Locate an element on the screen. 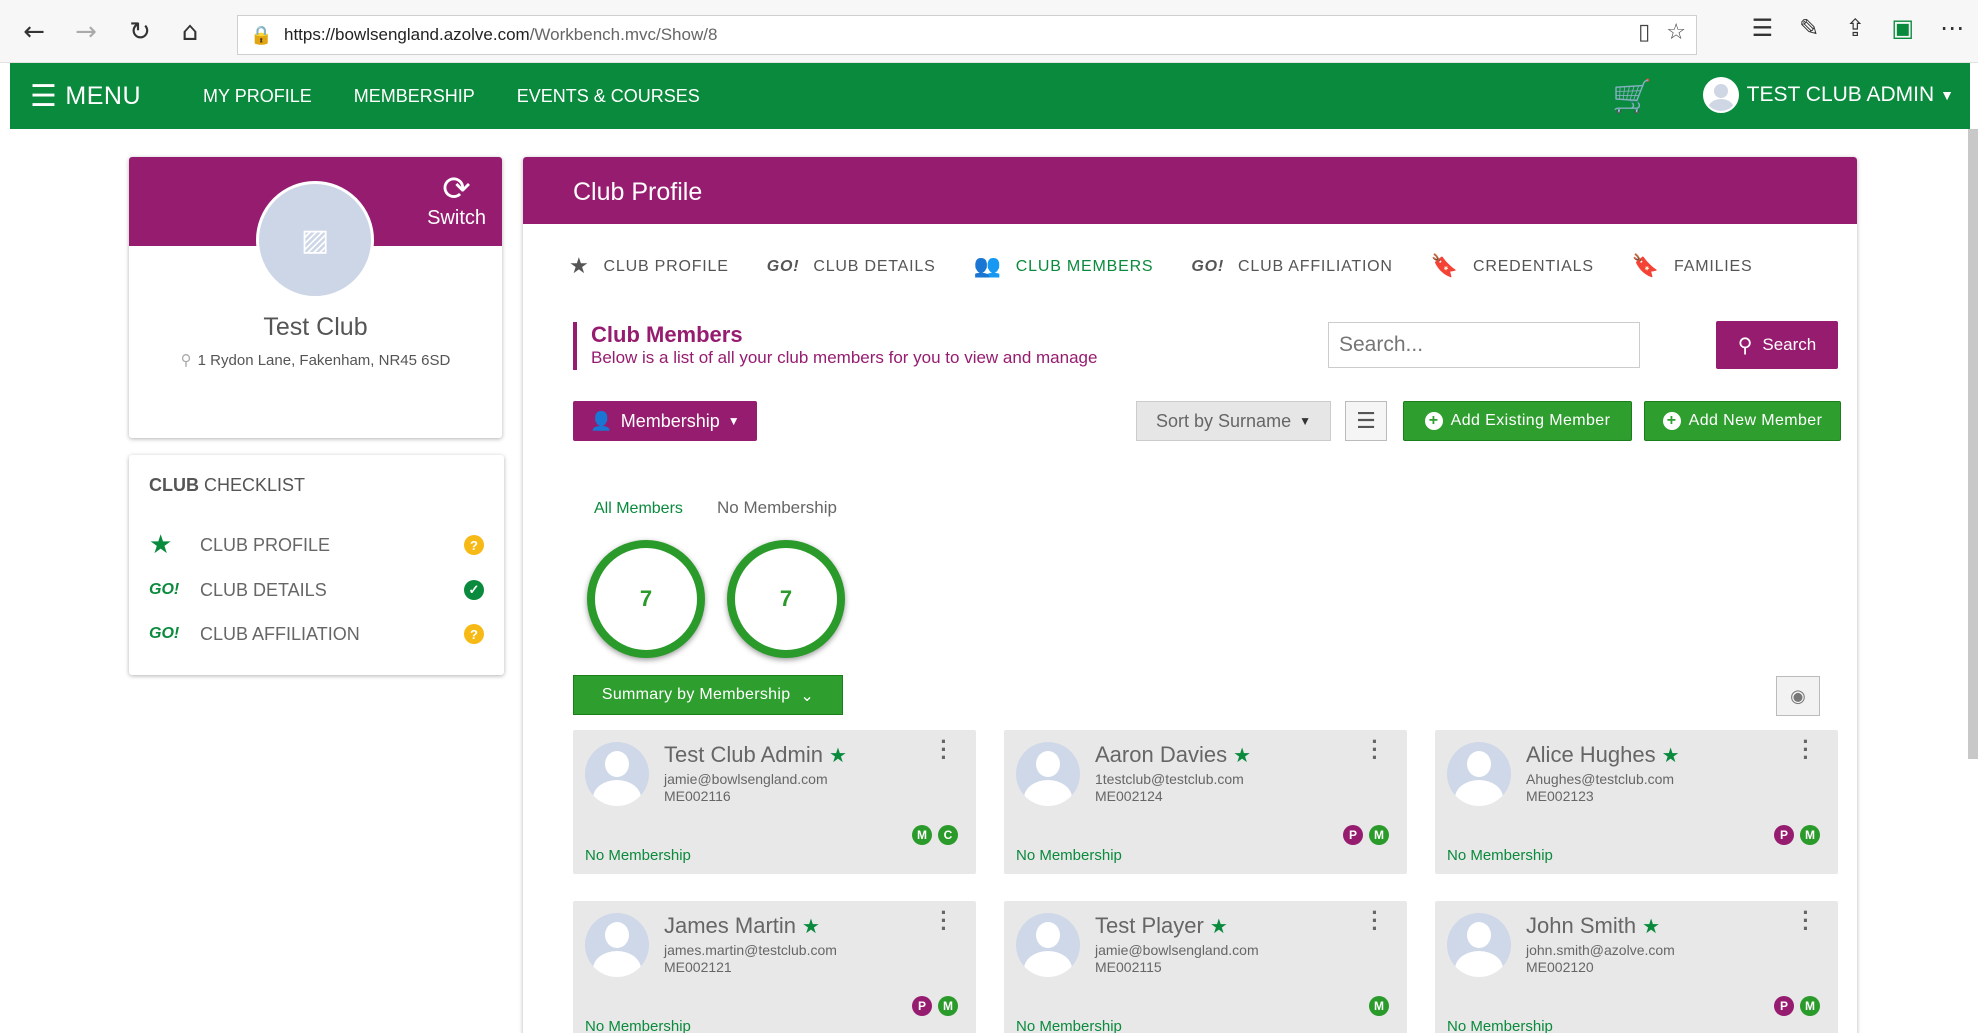 The width and height of the screenshot is (1978, 1033). filter-all-members: All Members is located at coordinates (638, 509).